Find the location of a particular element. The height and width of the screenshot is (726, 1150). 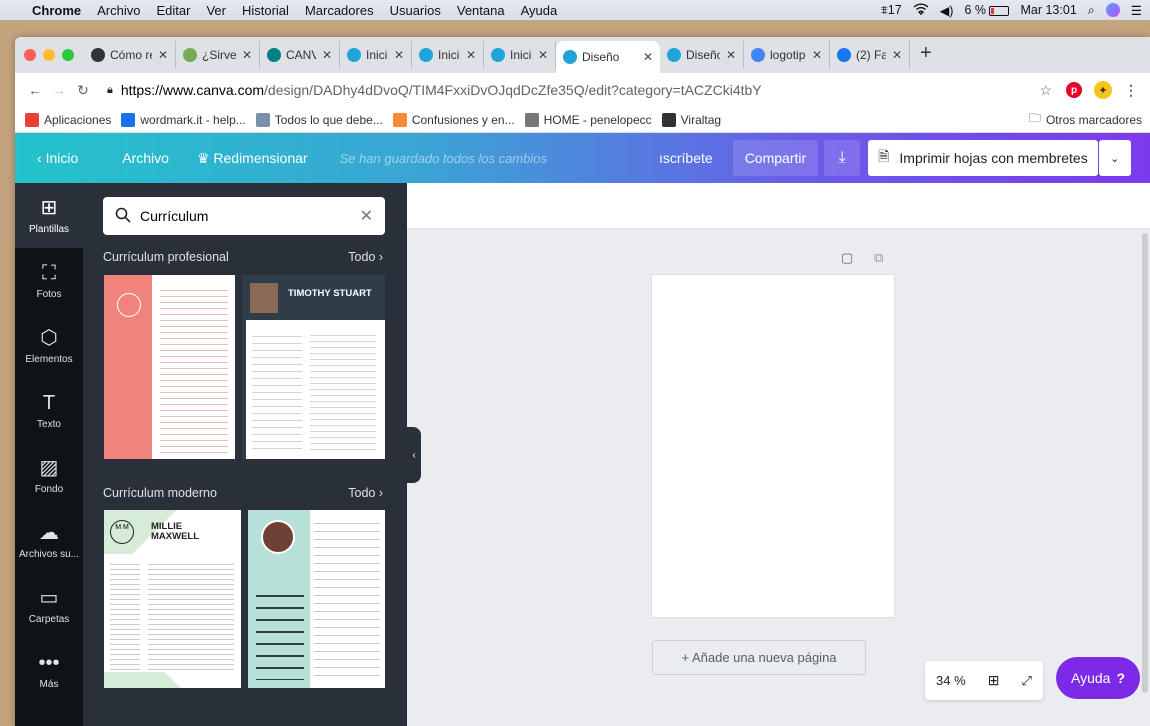

design-page is located at coordinates (773, 446).